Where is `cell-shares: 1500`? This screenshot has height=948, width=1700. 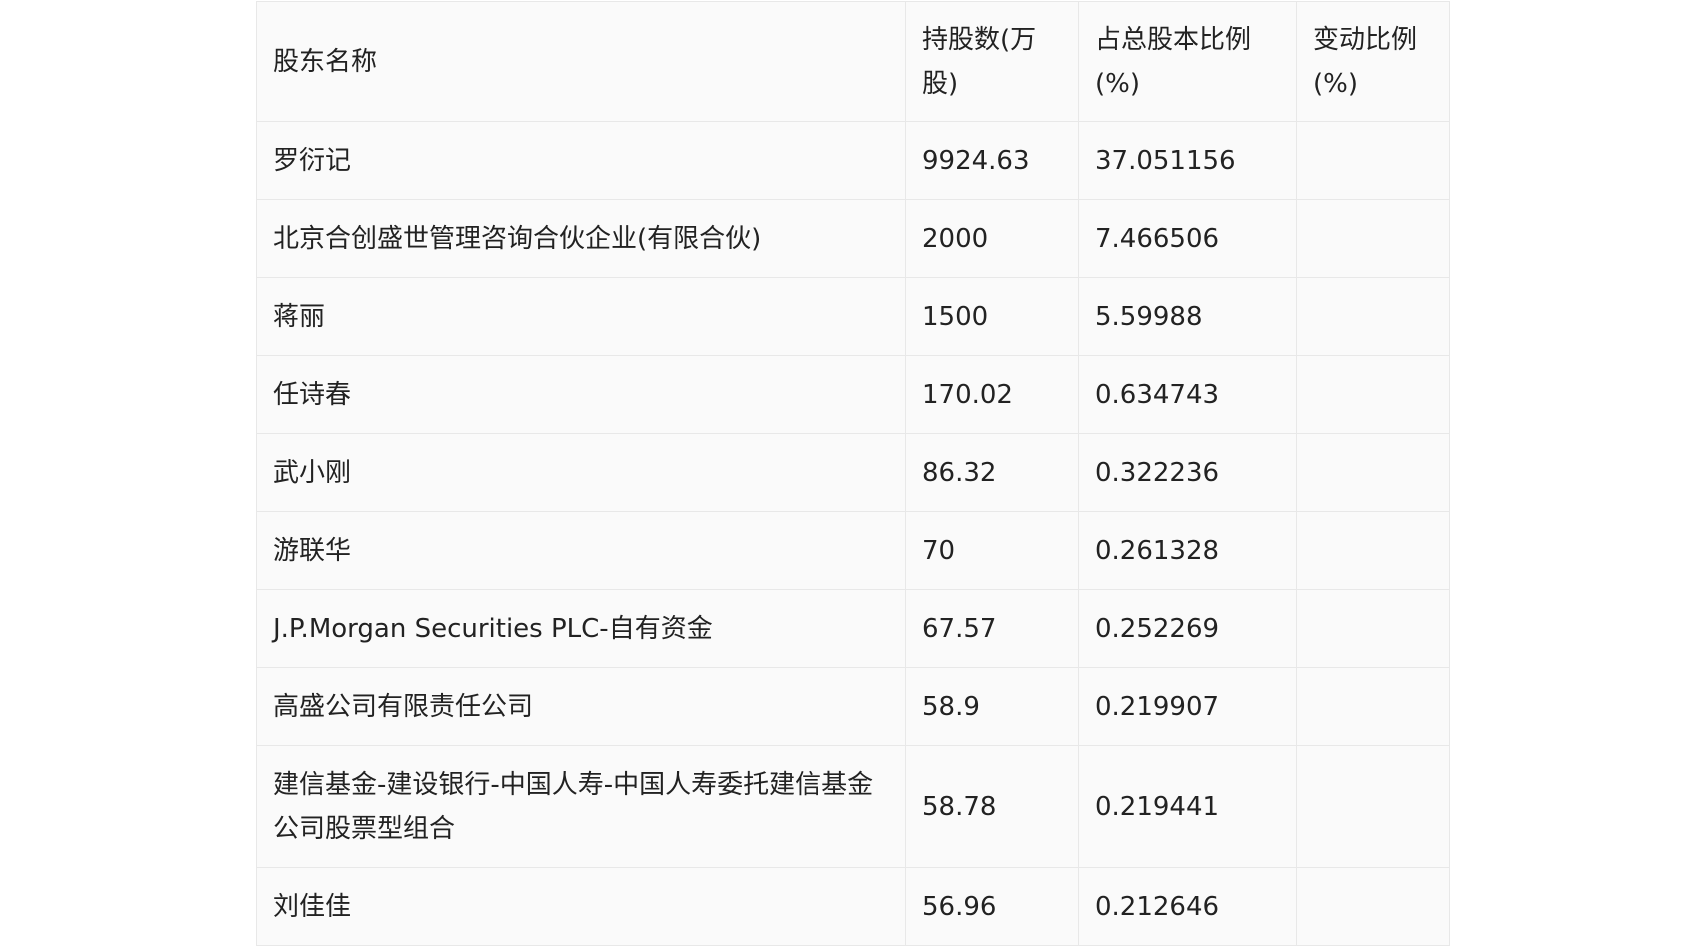
cell-shares: 1500 is located at coordinates (992, 316).